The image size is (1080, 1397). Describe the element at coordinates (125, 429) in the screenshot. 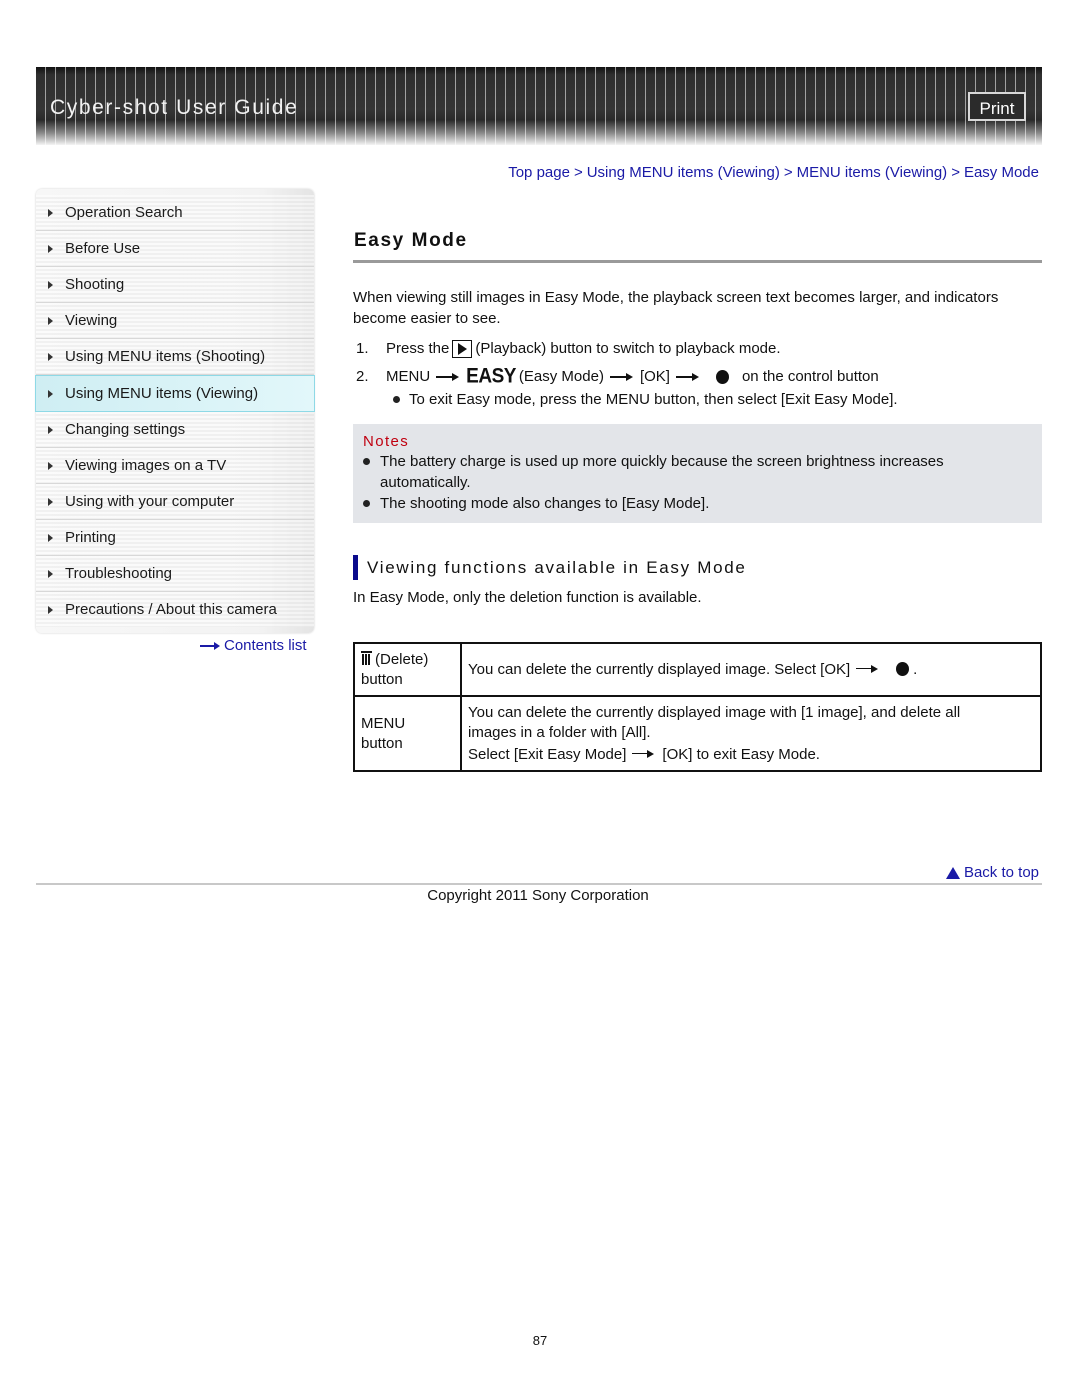

I see `sidebar-item-label: Changing settings` at that location.